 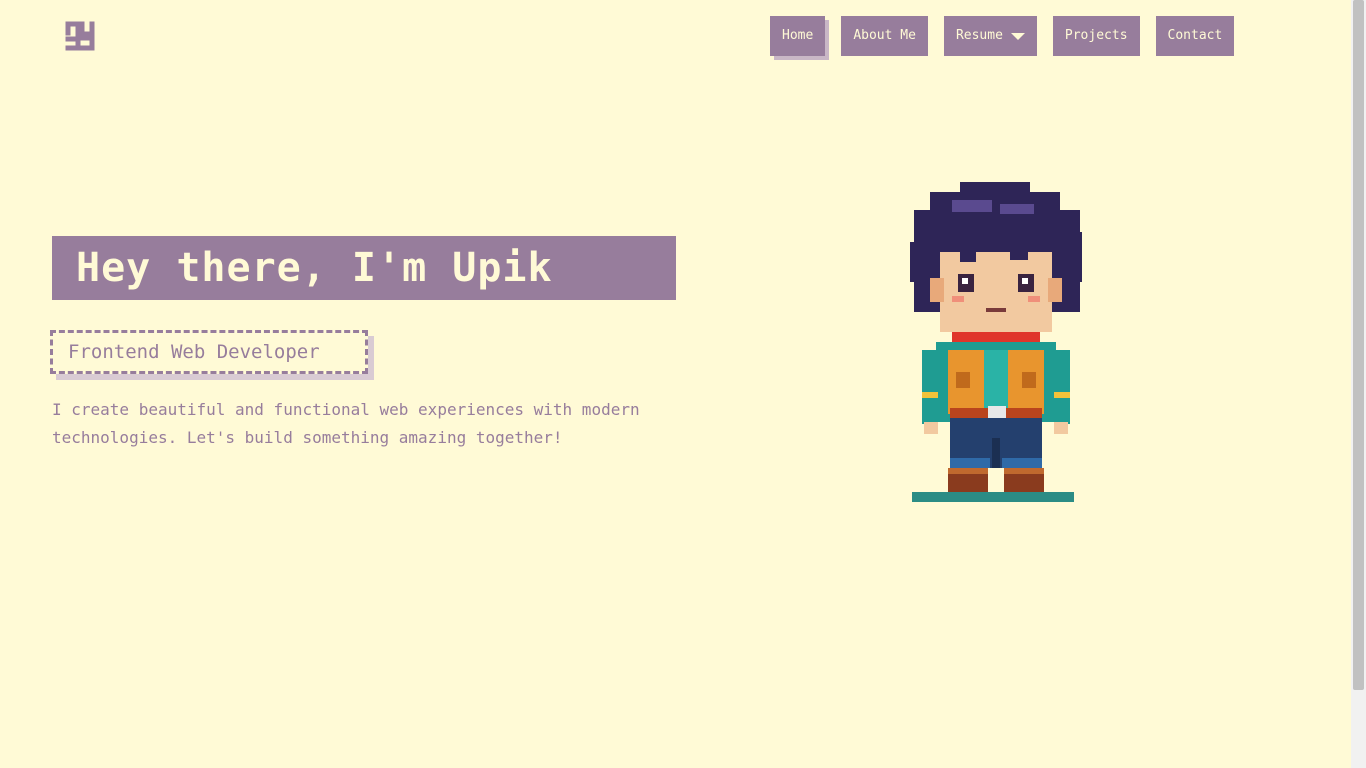 I want to click on chevron-down-icon, so click(x=1017, y=36).